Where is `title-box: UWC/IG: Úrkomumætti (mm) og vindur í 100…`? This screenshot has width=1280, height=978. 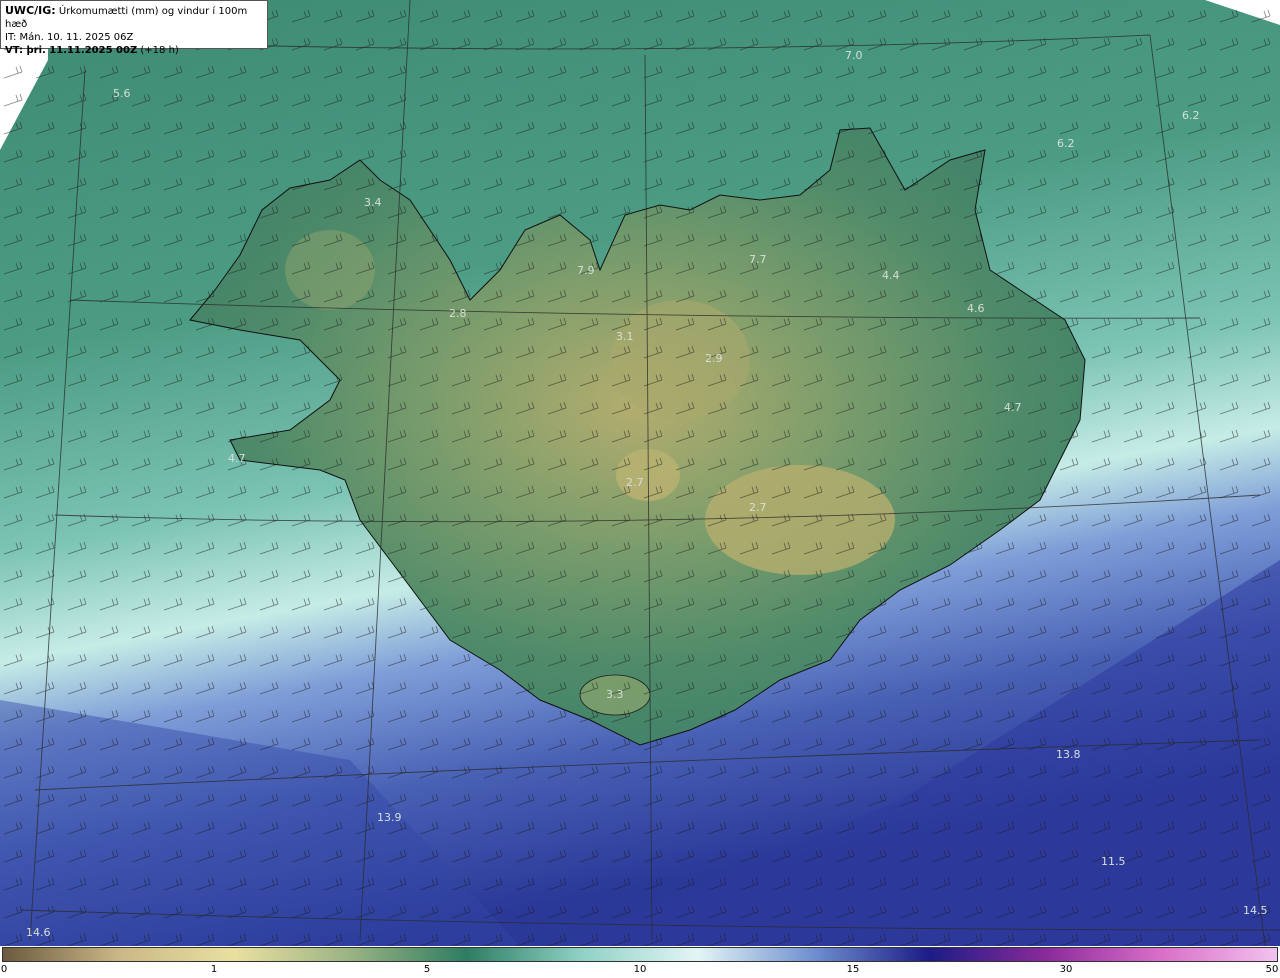 title-box: UWC/IG: Úrkomumætti (mm) og vindur í 100… is located at coordinates (134, 28).